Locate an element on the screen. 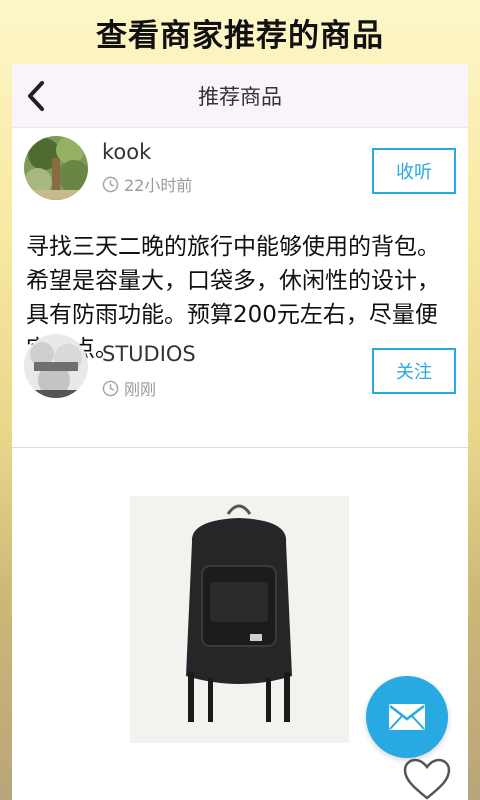 This screenshot has width=480, height=800. back-chevron-icon is located at coordinates (36, 96).